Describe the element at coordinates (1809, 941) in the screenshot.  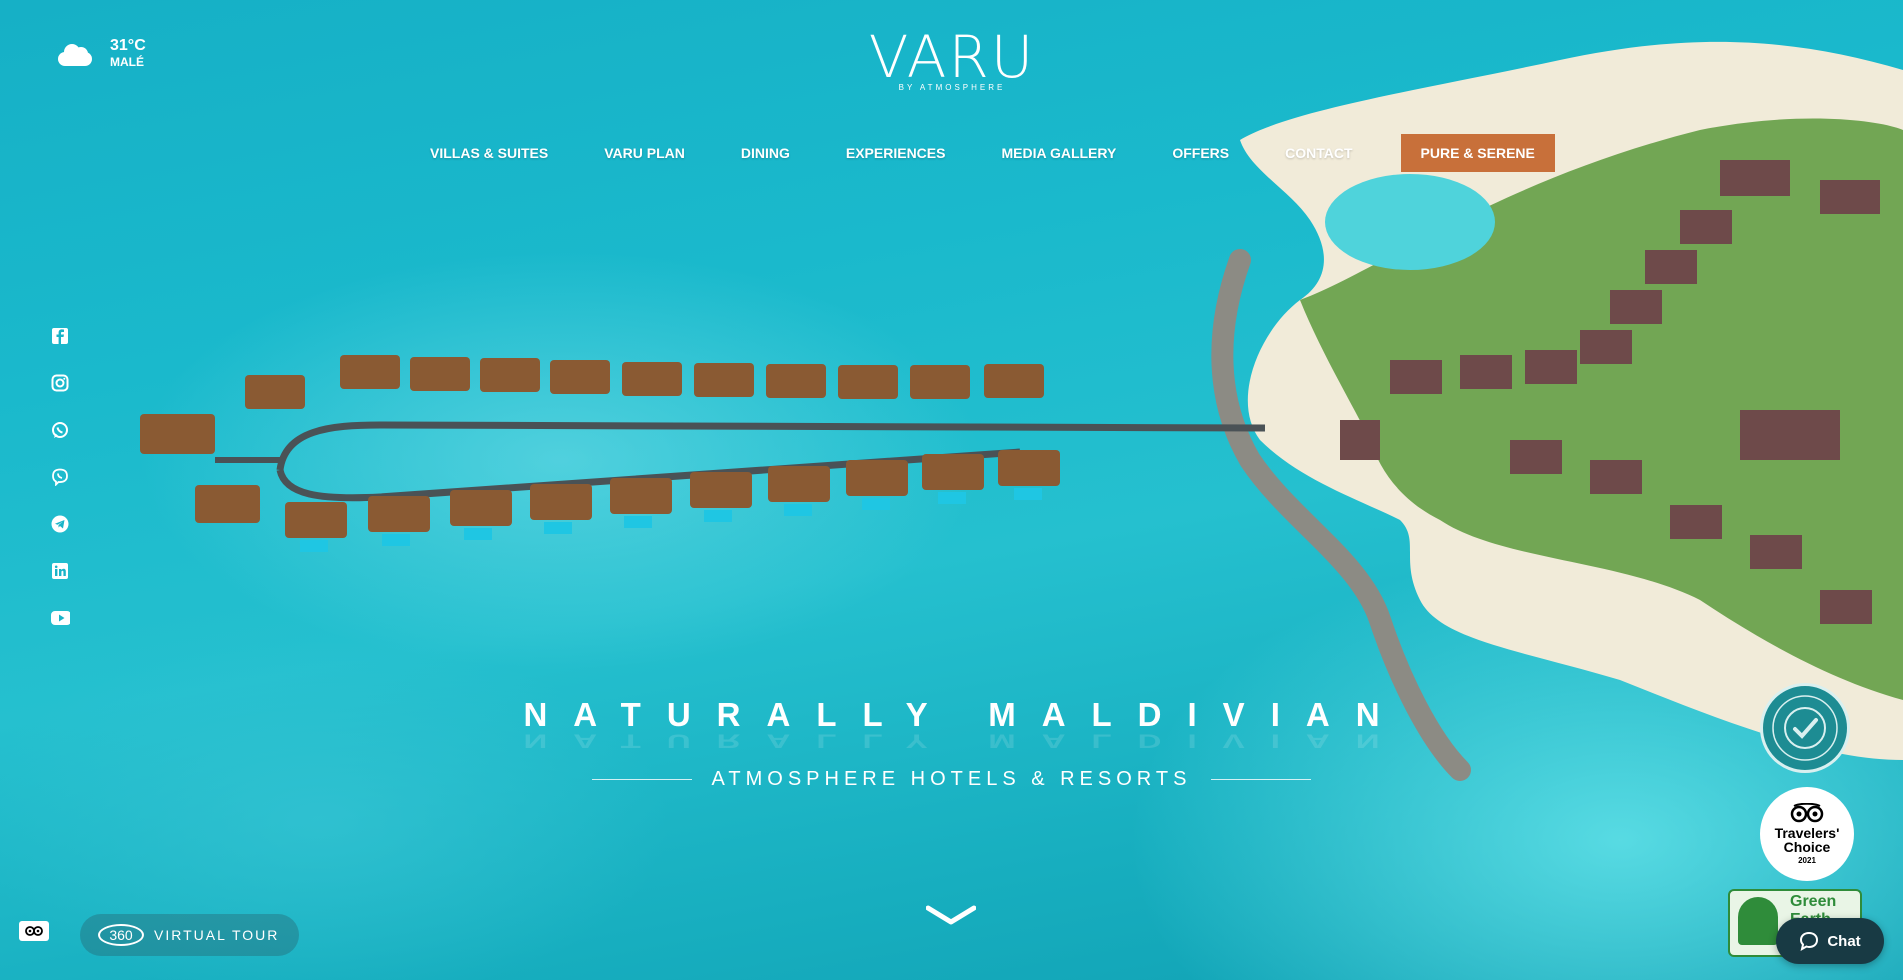
I see `chat-bubble-icon` at that location.